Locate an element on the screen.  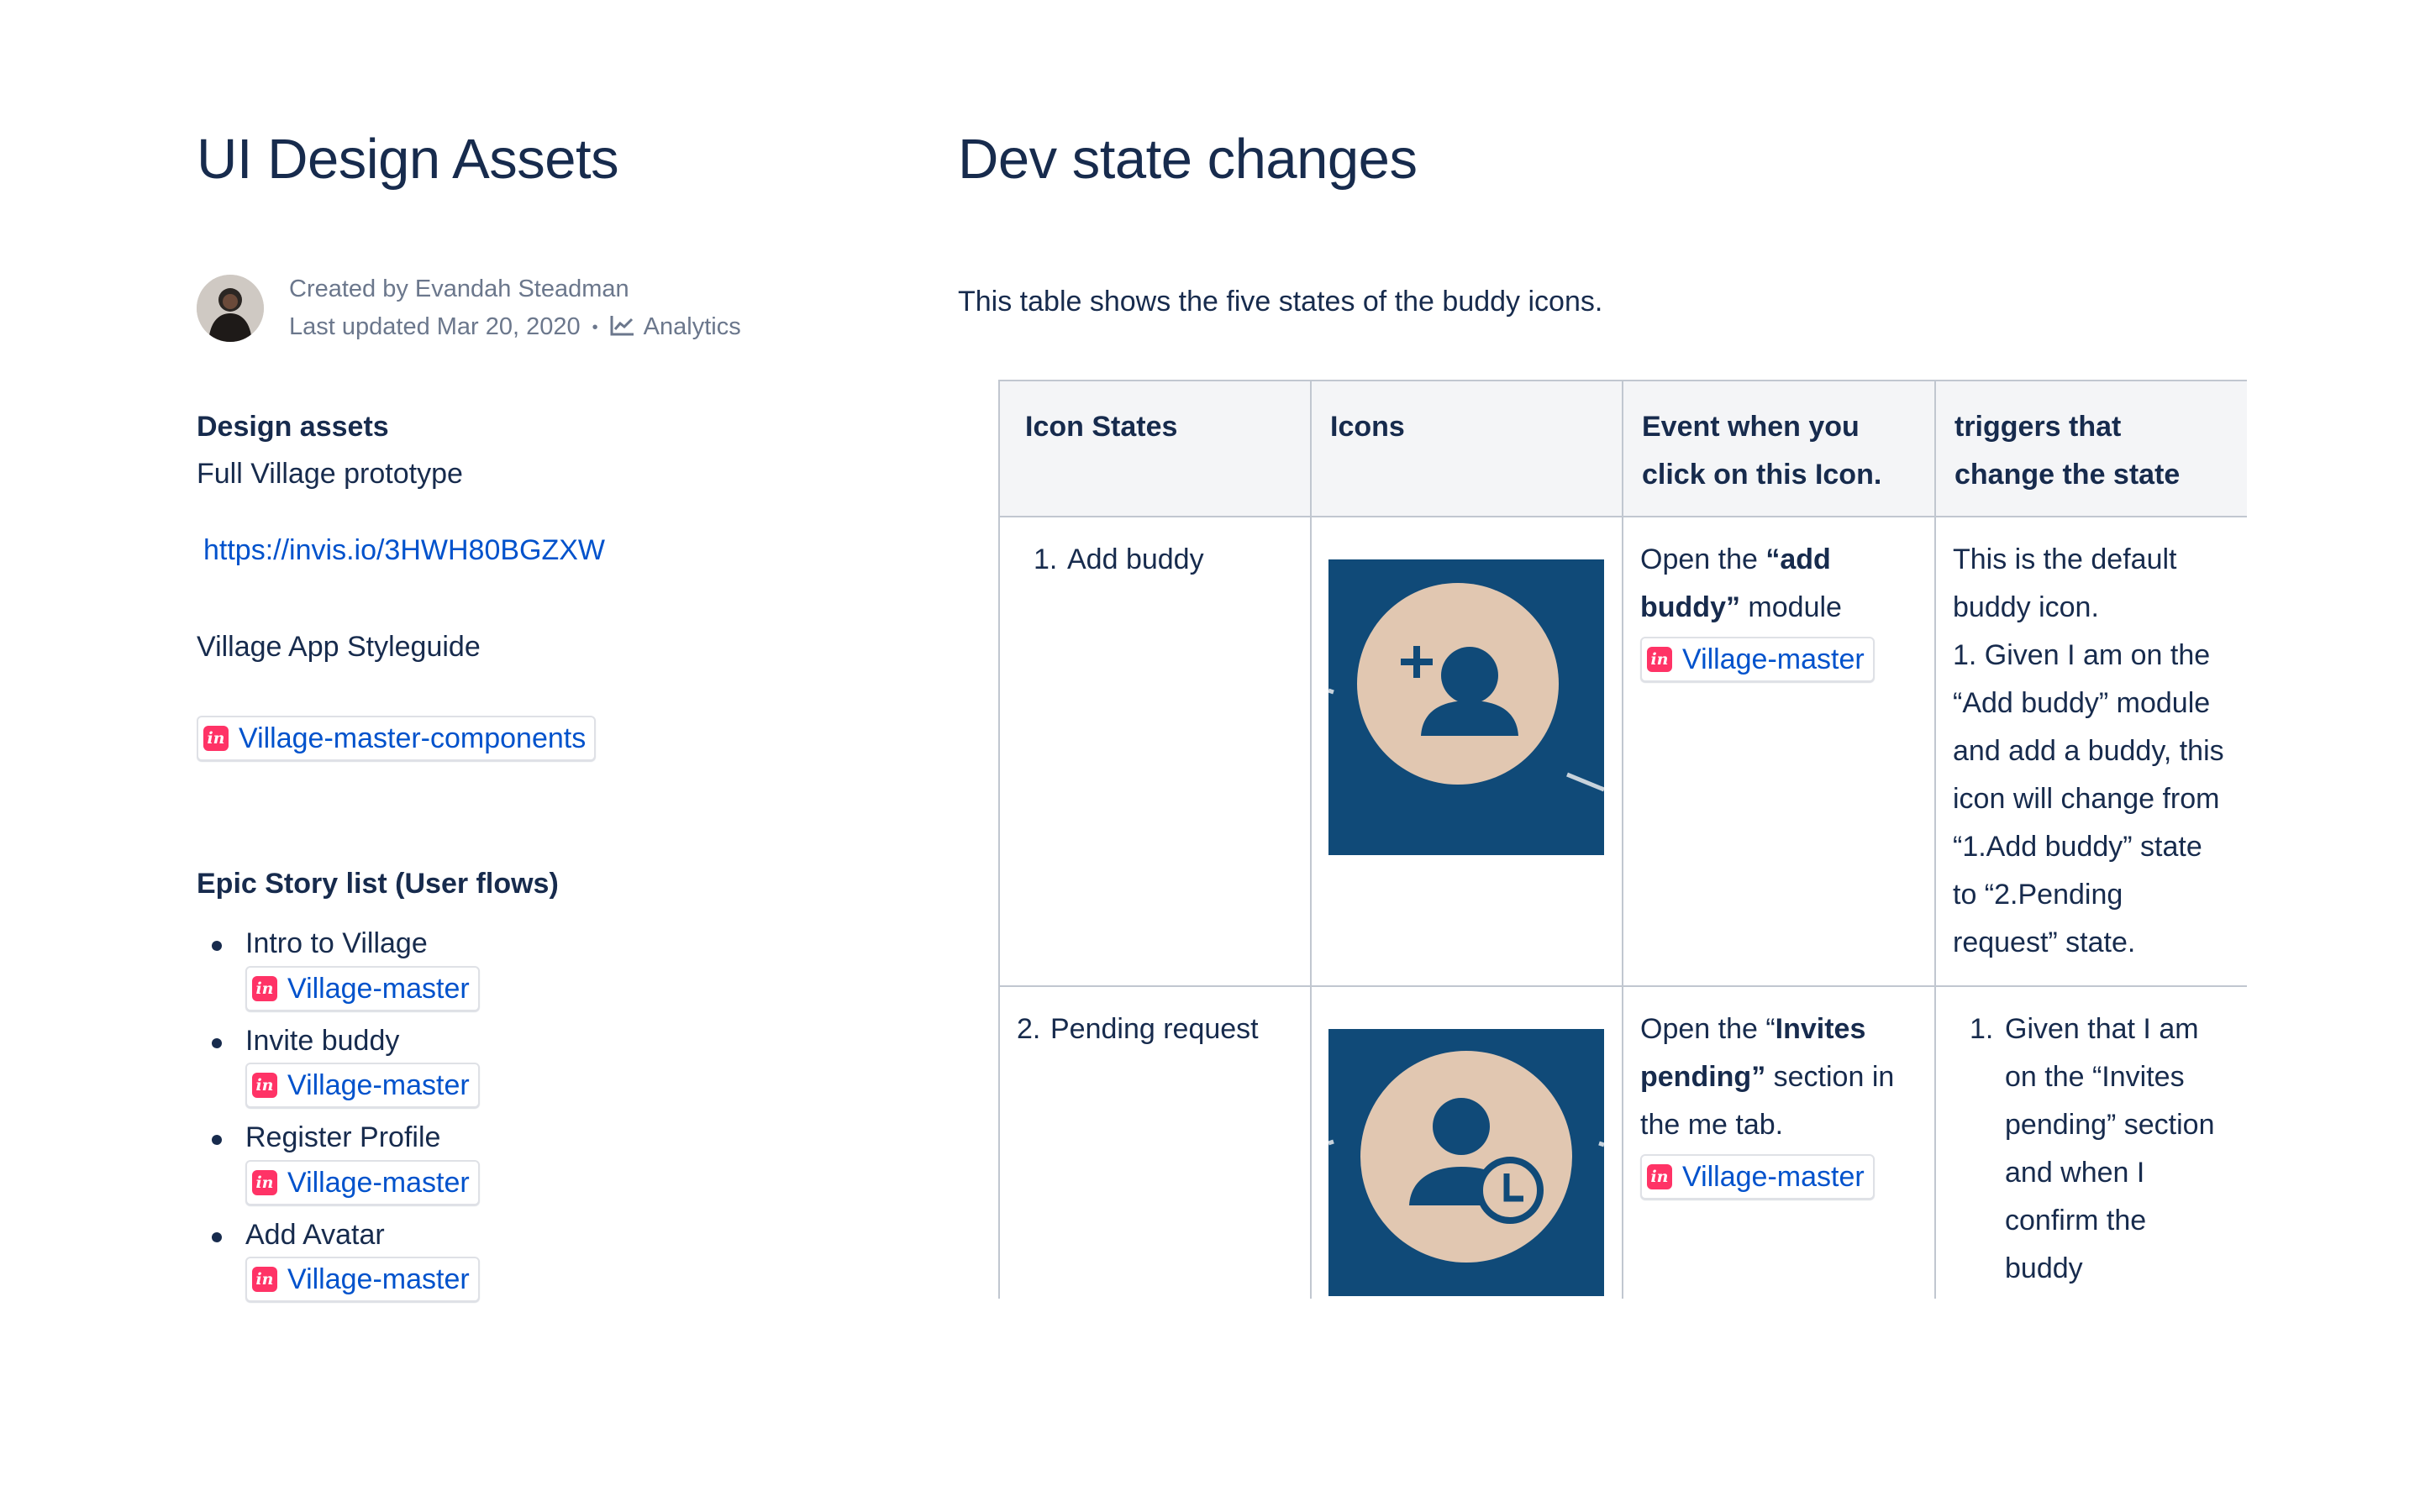
avatar-photo-icon is located at coordinates (231, 309).